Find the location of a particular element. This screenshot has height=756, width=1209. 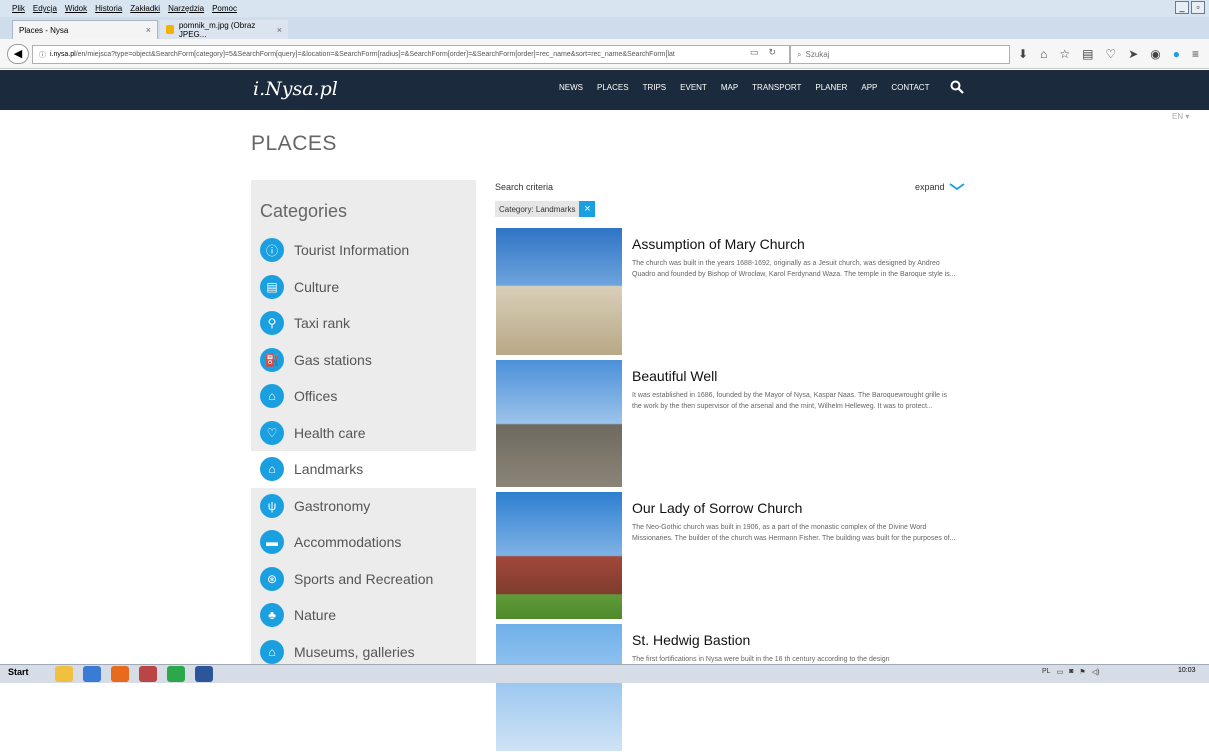

expand-label: expand is located at coordinates (930, 187).